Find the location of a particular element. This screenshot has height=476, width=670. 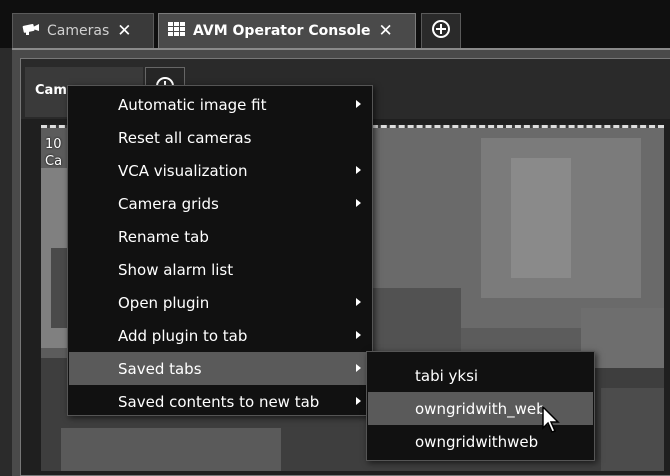

top-tab-strip: Cameras ✕ AVM Operator Console ✕ is located at coordinates (335, 24).